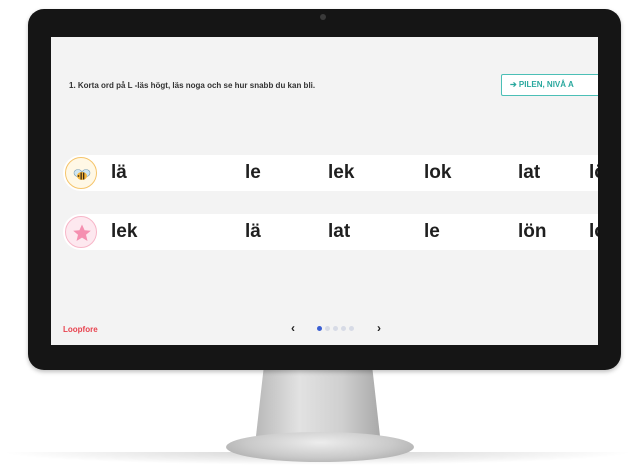 The image size is (635, 465). I want to click on next-page-button: ›, so click(379, 328).